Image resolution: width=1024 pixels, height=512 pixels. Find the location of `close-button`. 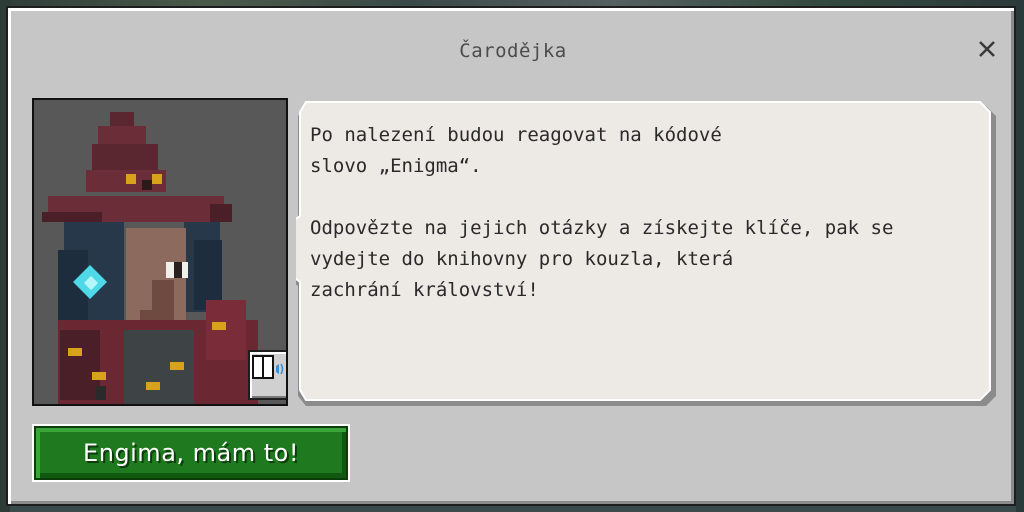

close-button is located at coordinates (987, 49).